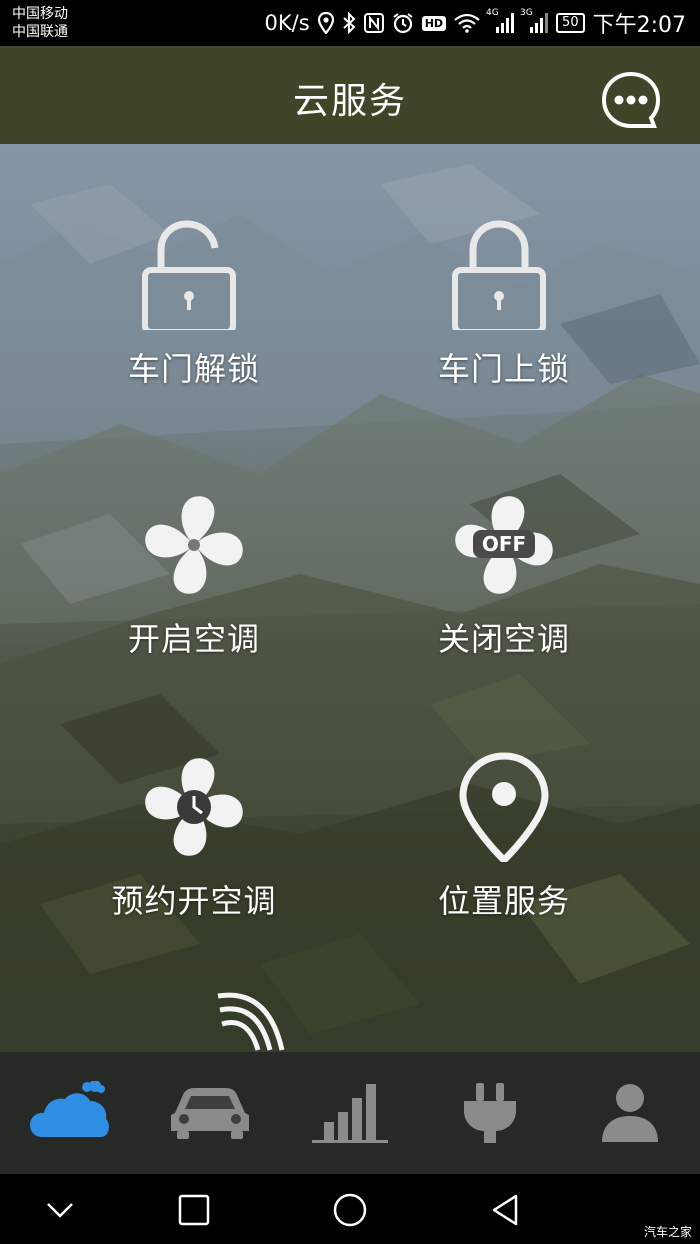 This screenshot has height=1244, width=700. What do you see at coordinates (193, 639) in the screenshot?
I see `tile-label: 开启空调` at bounding box center [193, 639].